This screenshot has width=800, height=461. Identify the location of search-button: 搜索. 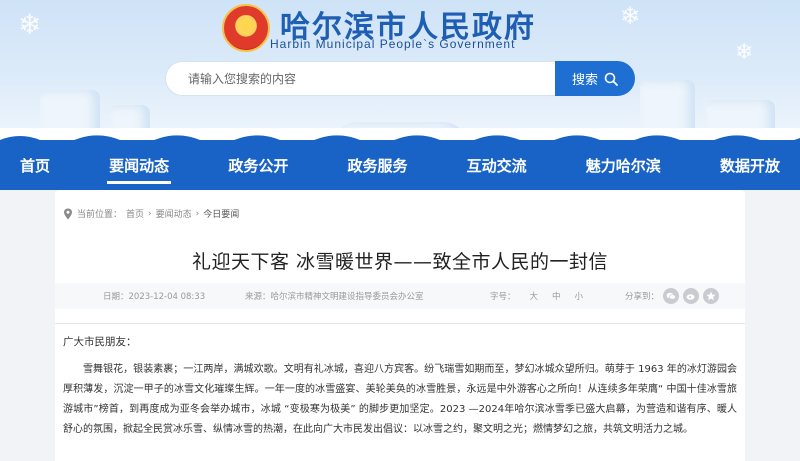
(595, 78).